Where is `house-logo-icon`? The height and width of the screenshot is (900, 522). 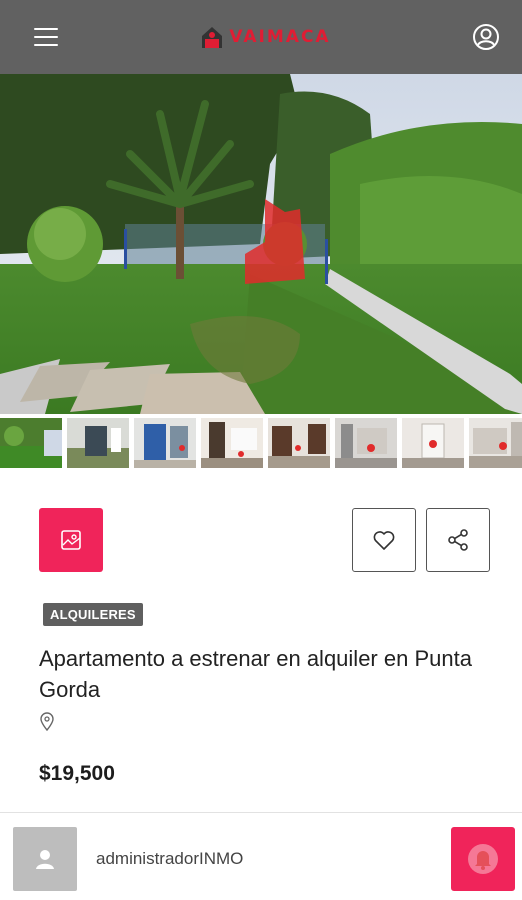 house-logo-icon is located at coordinates (212, 37).